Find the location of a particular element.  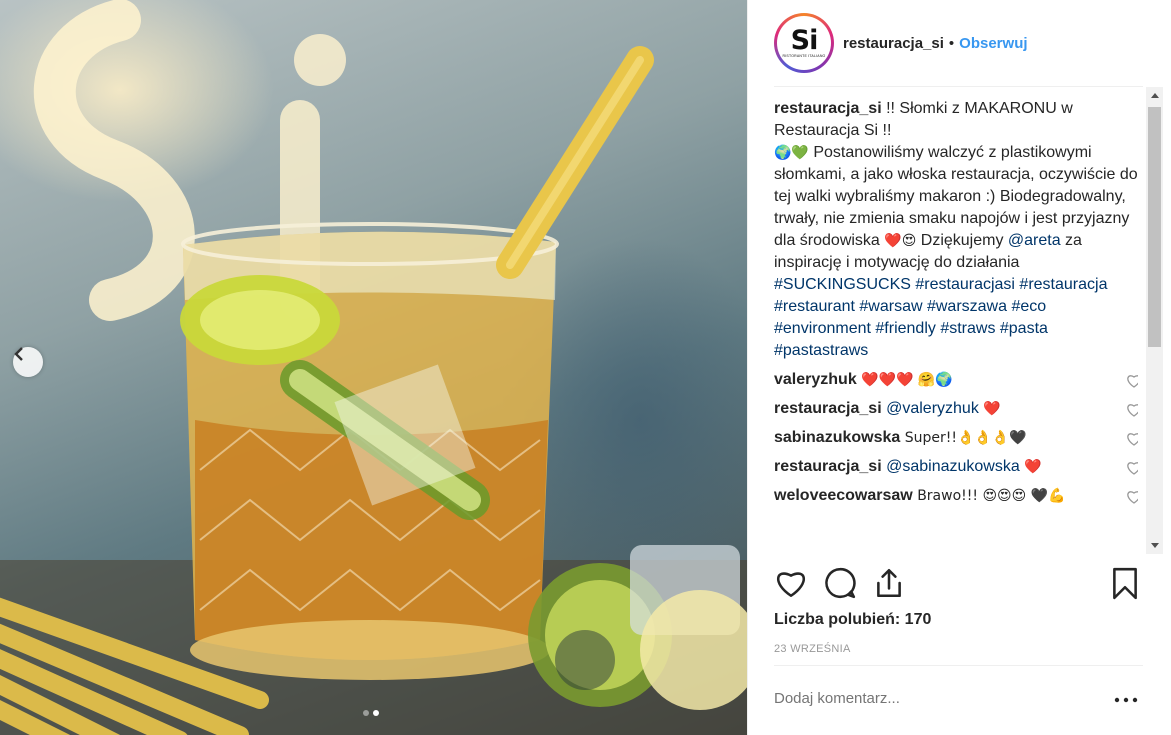

chevron-left-icon is located at coordinates (18, 354).